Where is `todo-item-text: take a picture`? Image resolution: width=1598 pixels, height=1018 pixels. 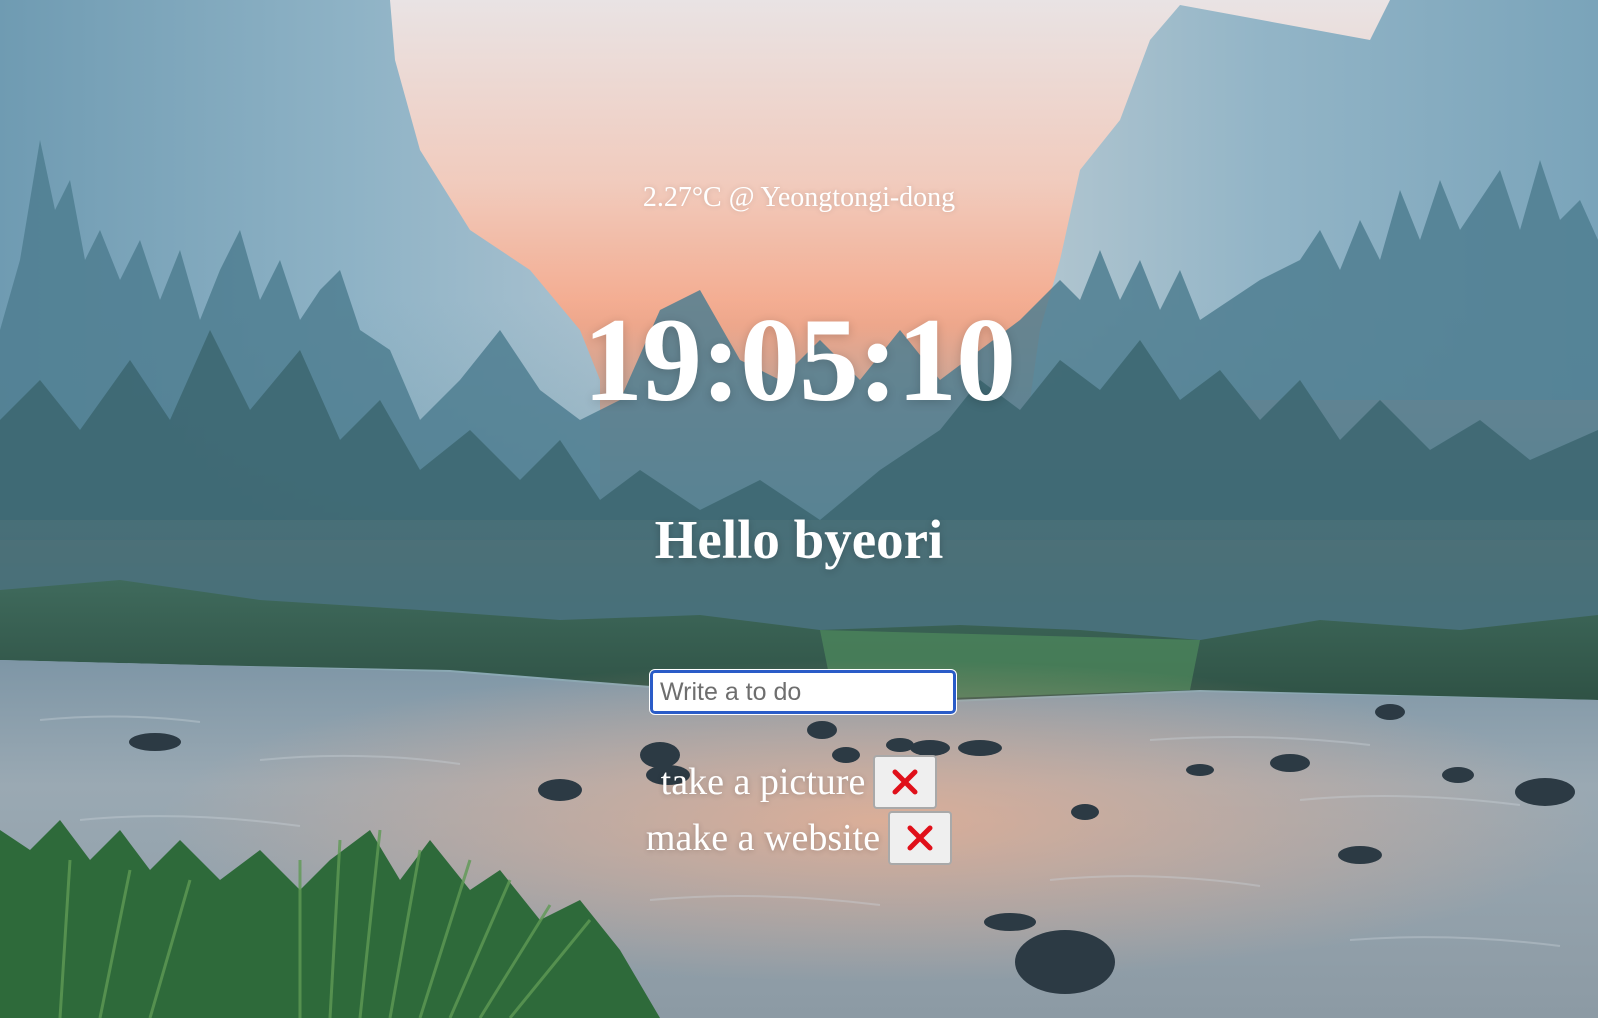 todo-item-text: take a picture is located at coordinates (763, 782).